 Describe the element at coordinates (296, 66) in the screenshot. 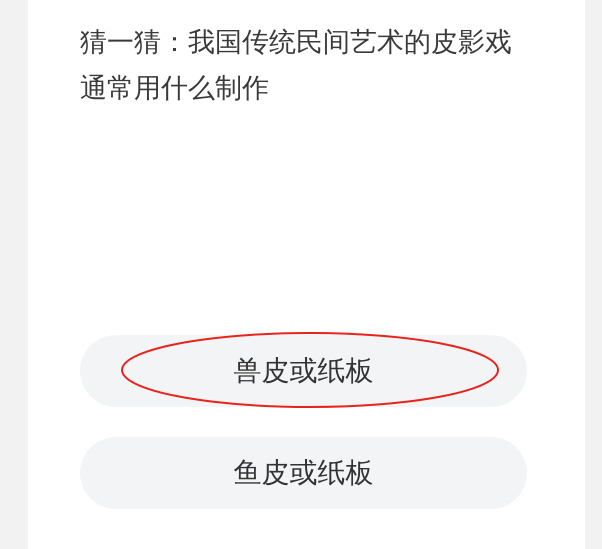

I see `question-text: 猜一猜：我国传统民间艺术的皮影戏通常用什么制作` at that location.